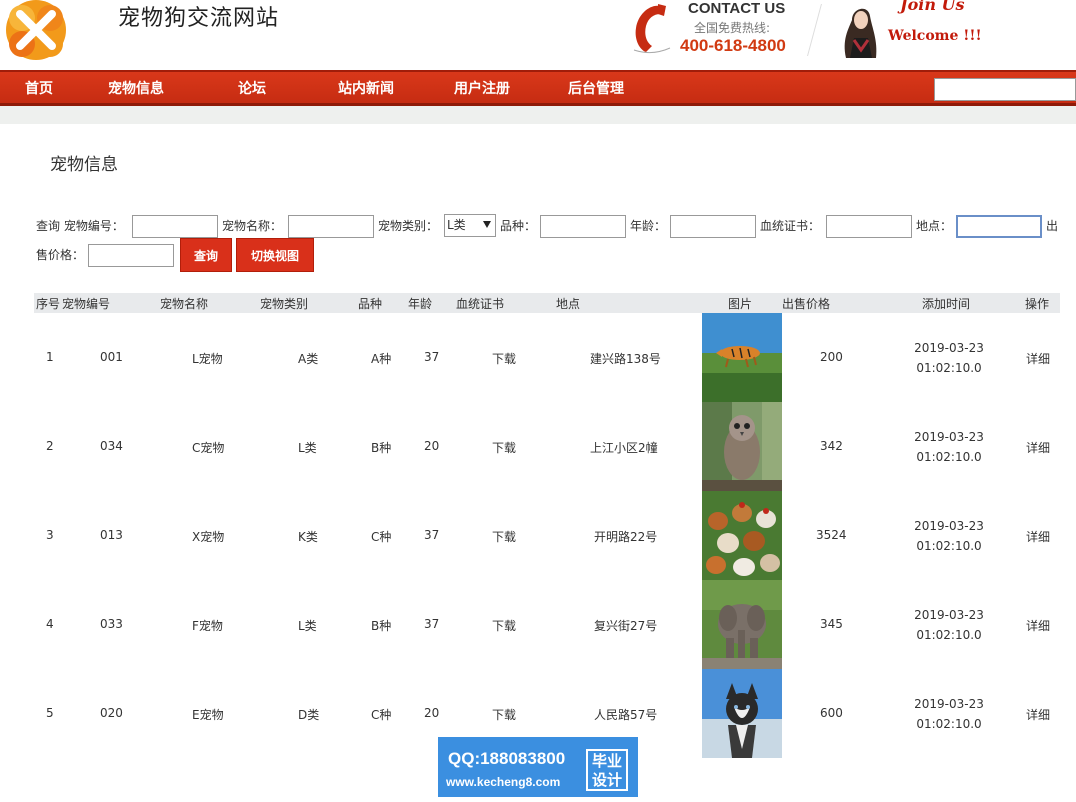 This screenshot has width=1076, height=802. What do you see at coordinates (626, 715) in the screenshot?
I see `cell-location: 人民路57号` at bounding box center [626, 715].